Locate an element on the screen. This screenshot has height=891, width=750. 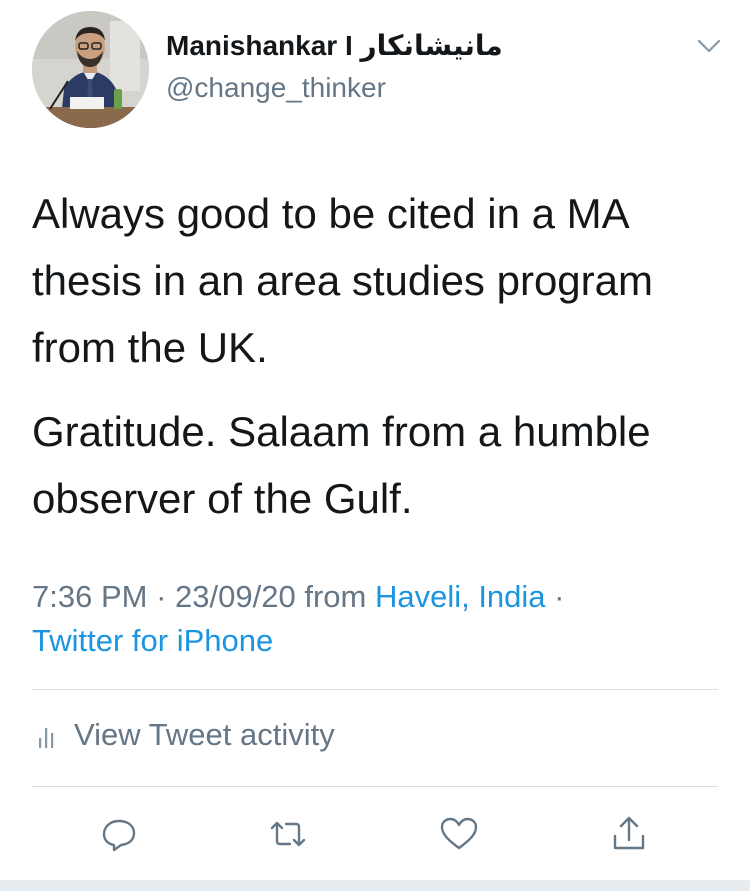
from-label: from is located at coordinates (335, 596).